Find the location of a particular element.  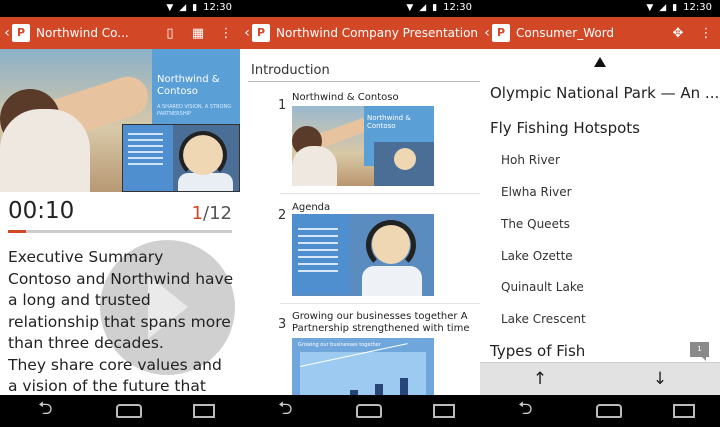

move-icon: ✥ is located at coordinates (678, 33).